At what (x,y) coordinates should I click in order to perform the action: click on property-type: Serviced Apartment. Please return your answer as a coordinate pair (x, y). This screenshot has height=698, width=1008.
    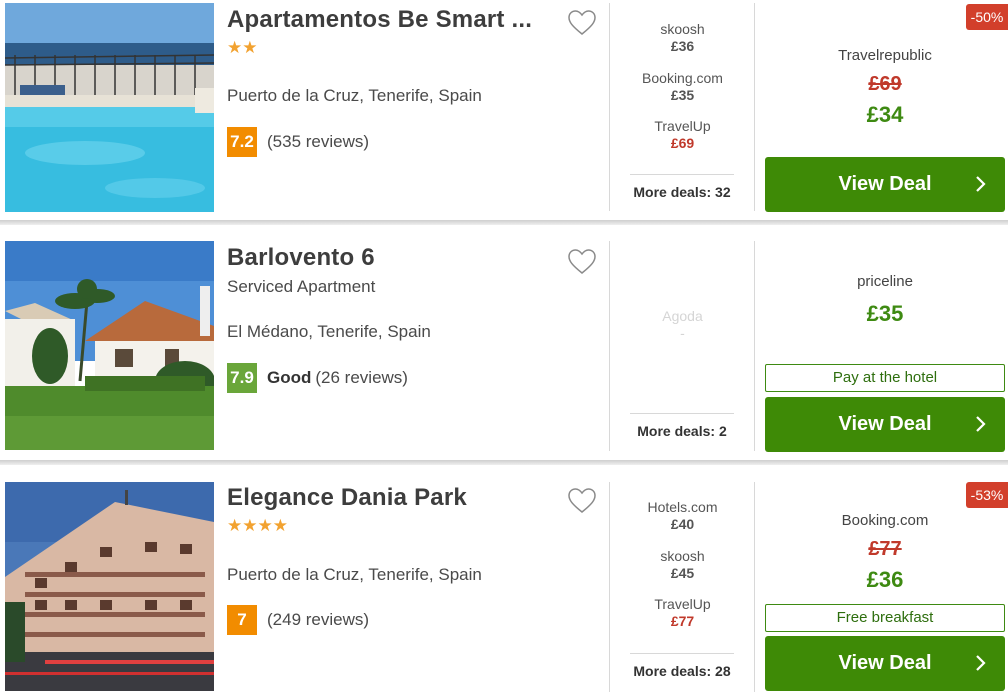
    Looking at the image, I should click on (301, 286).